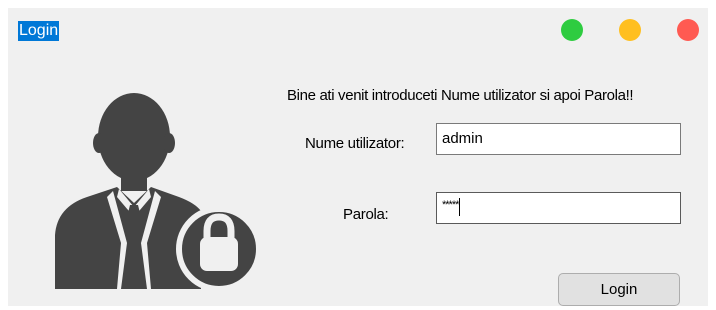  Describe the element at coordinates (558, 208) in the screenshot. I see `password-input: *****` at that location.